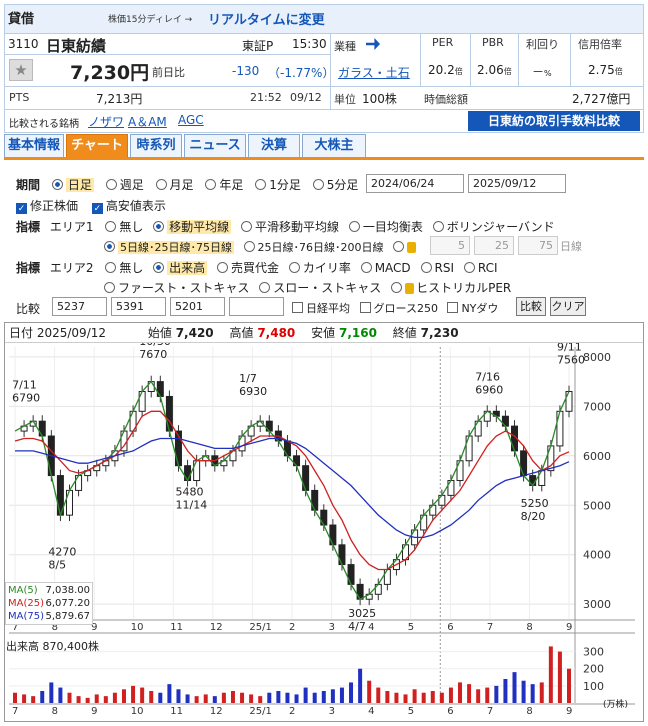 This screenshot has height=726, width=648. Describe the element at coordinates (597, 505) in the screenshot. I see `y-tick-label: 5000` at that location.